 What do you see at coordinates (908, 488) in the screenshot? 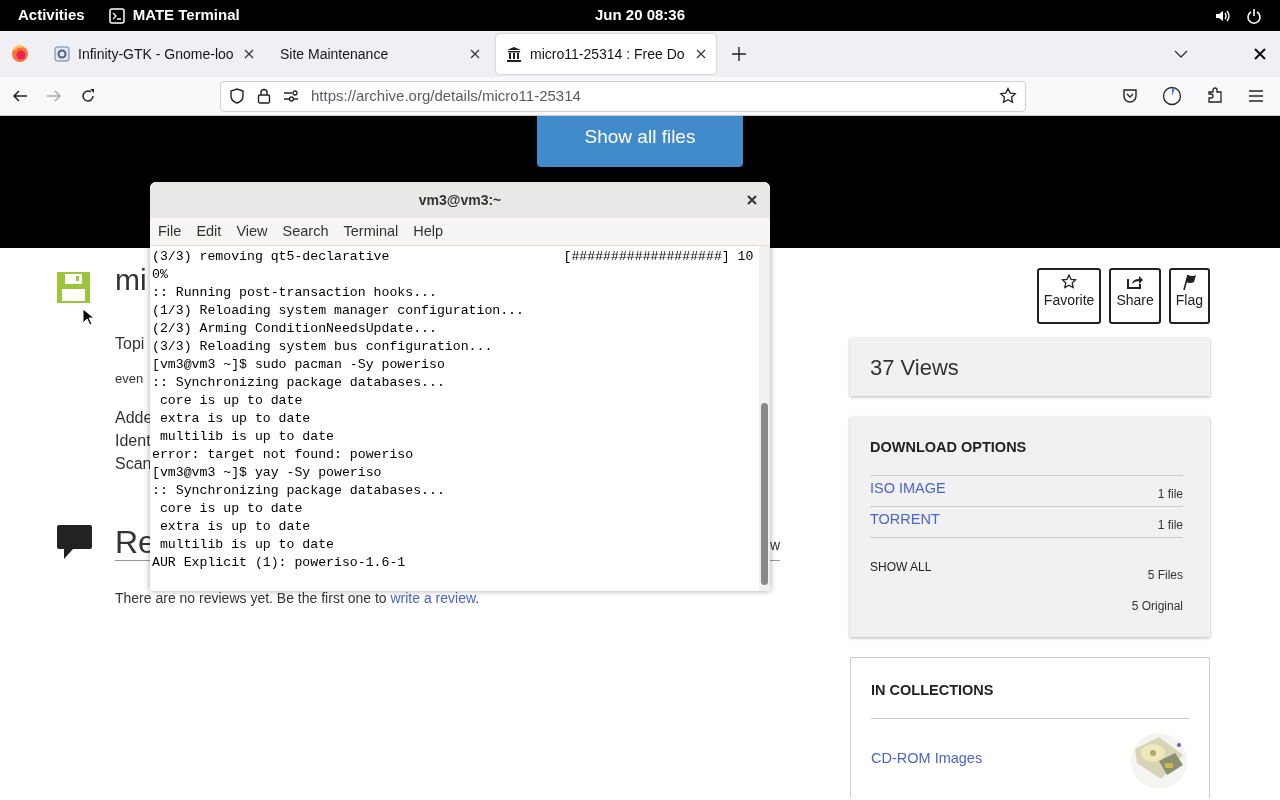
I see `download-link: ISO IMAGE` at bounding box center [908, 488].